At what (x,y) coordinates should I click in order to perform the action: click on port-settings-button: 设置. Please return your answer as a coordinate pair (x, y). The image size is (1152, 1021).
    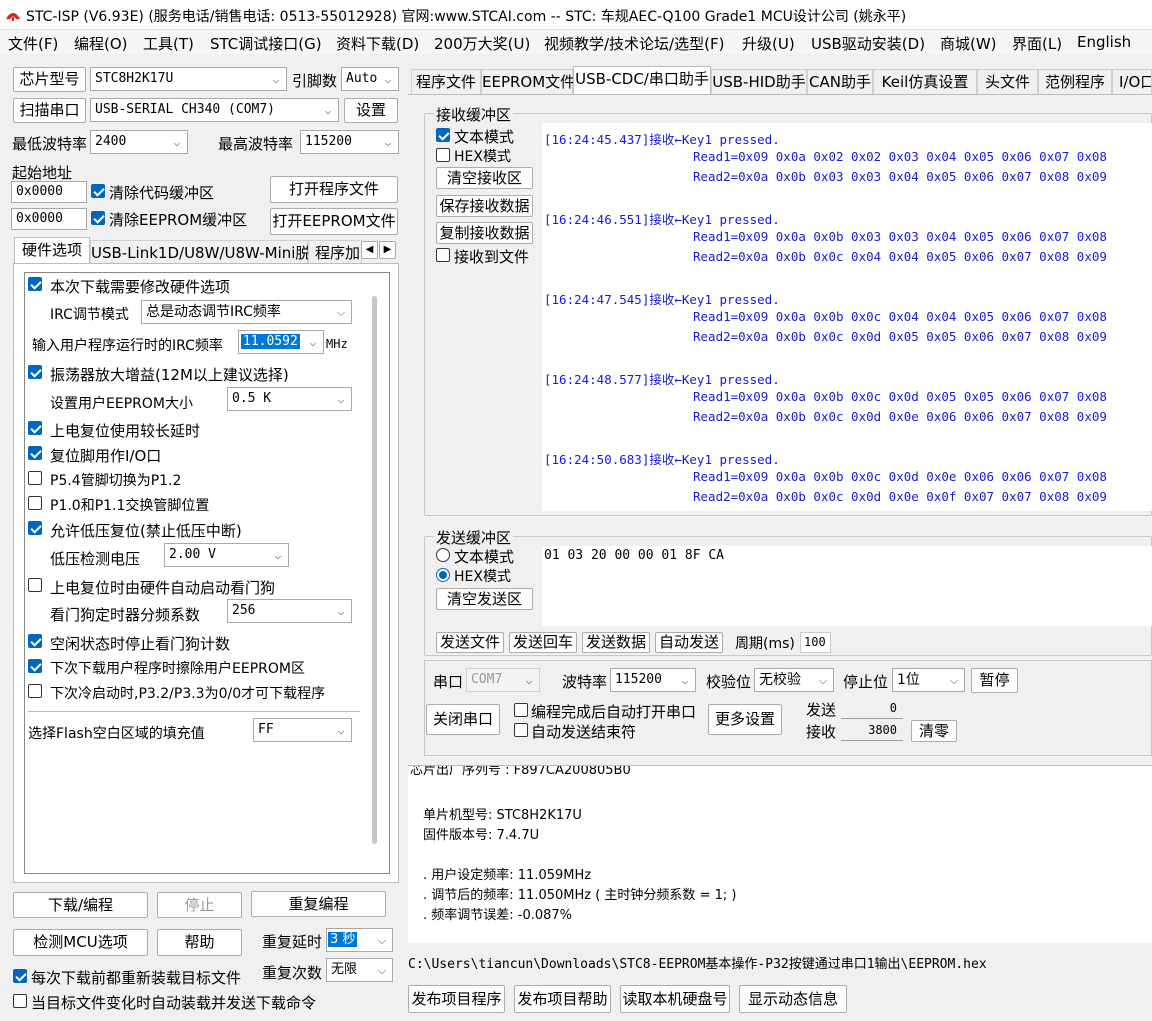
    Looking at the image, I should click on (371, 110).